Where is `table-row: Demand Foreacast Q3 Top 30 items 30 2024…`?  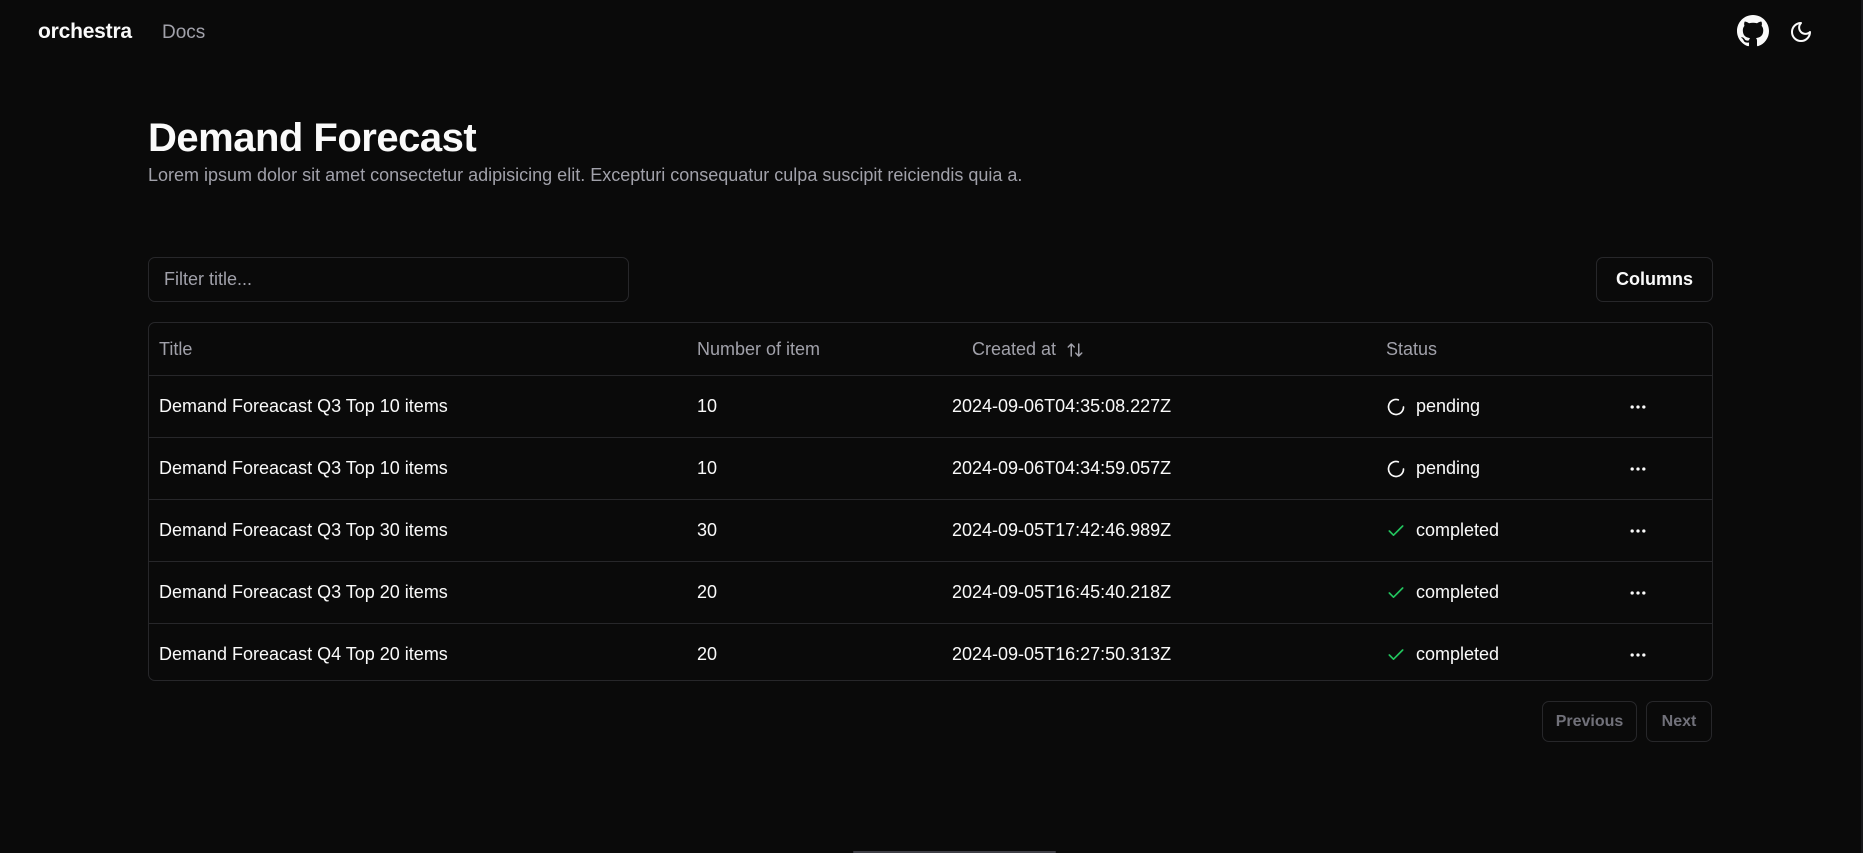 table-row: Demand Foreacast Q3 Top 30 items 30 2024… is located at coordinates (930, 531).